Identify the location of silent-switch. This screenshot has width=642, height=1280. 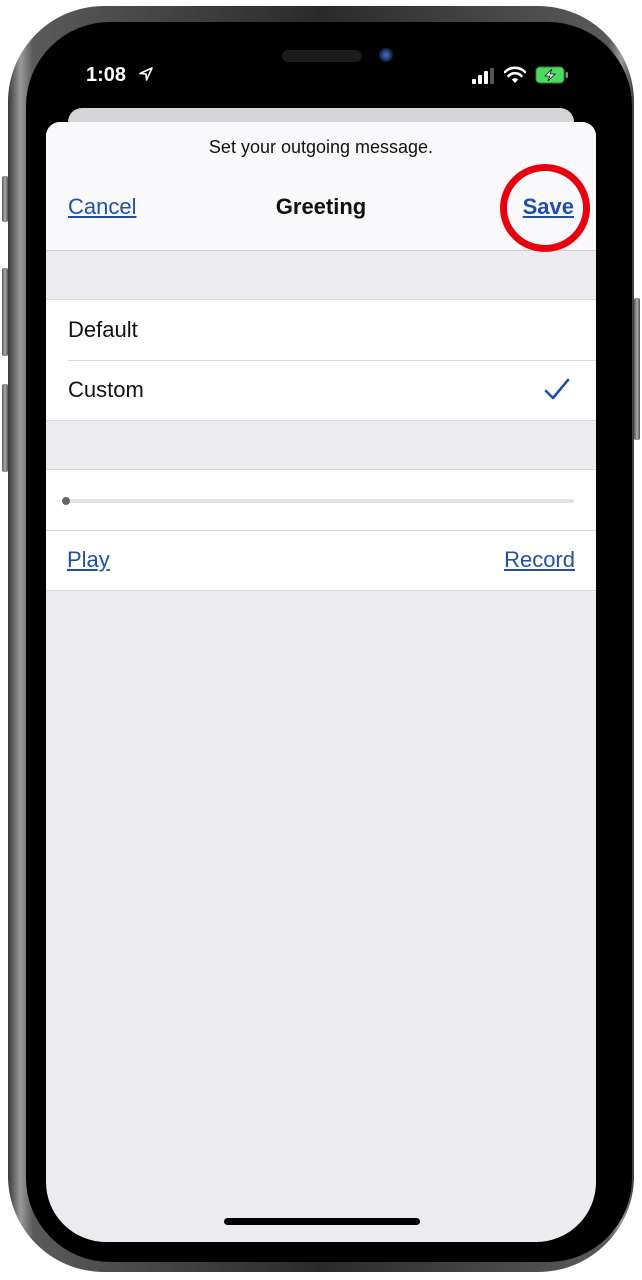
(5, 199).